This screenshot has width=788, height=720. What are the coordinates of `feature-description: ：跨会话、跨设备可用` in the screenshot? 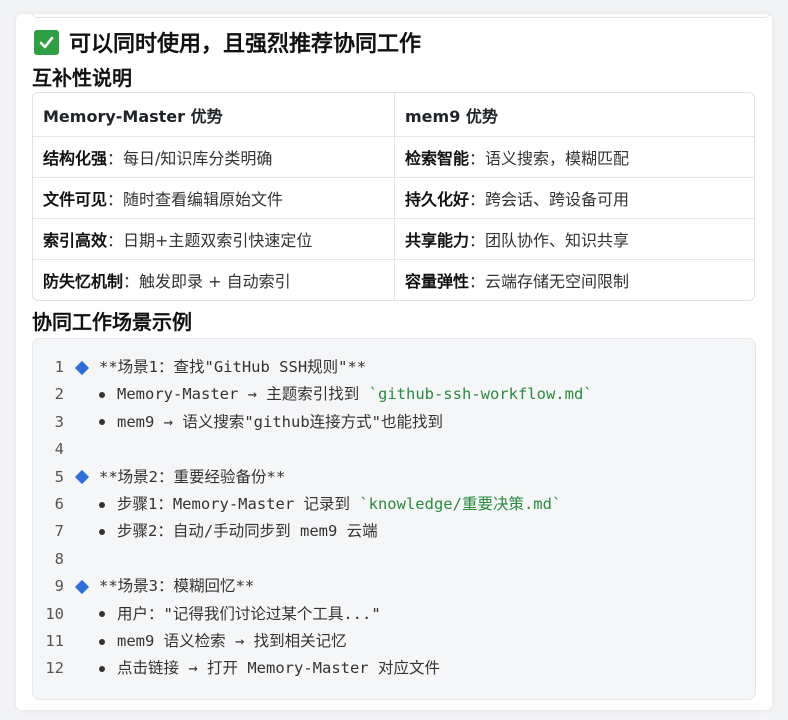 It's located at (549, 199).